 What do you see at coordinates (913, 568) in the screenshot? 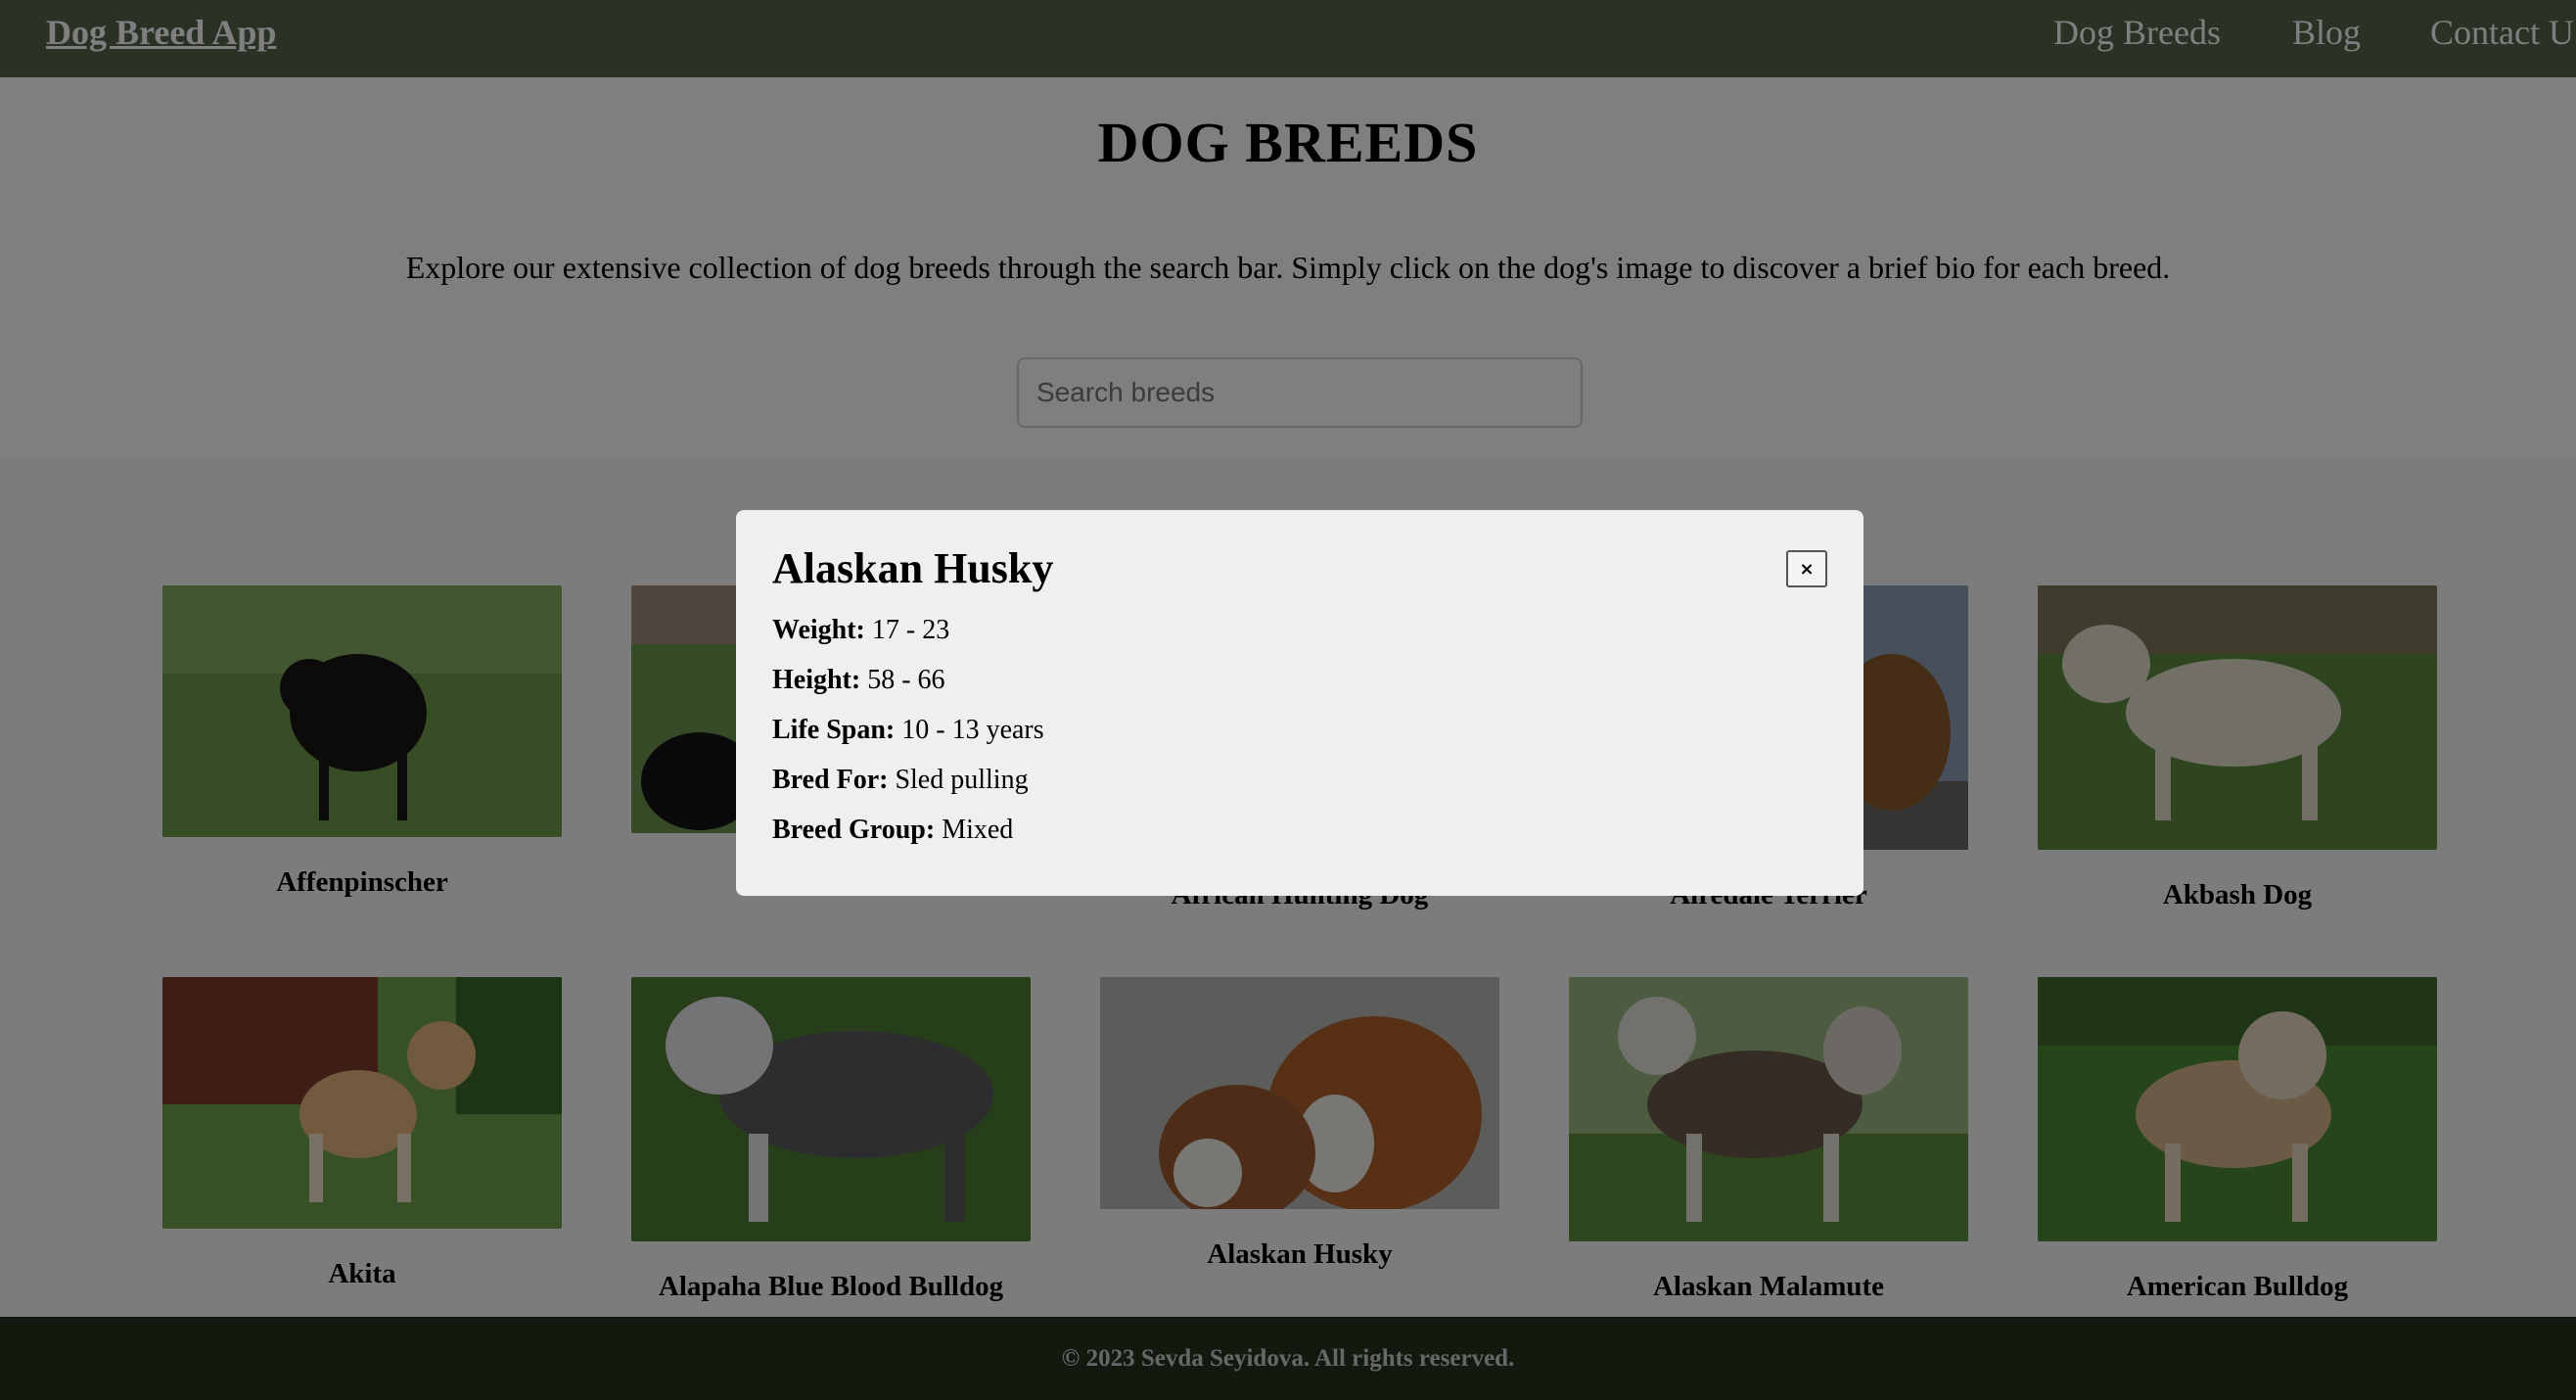
I see `modal-title: Alaskan Husky` at bounding box center [913, 568].